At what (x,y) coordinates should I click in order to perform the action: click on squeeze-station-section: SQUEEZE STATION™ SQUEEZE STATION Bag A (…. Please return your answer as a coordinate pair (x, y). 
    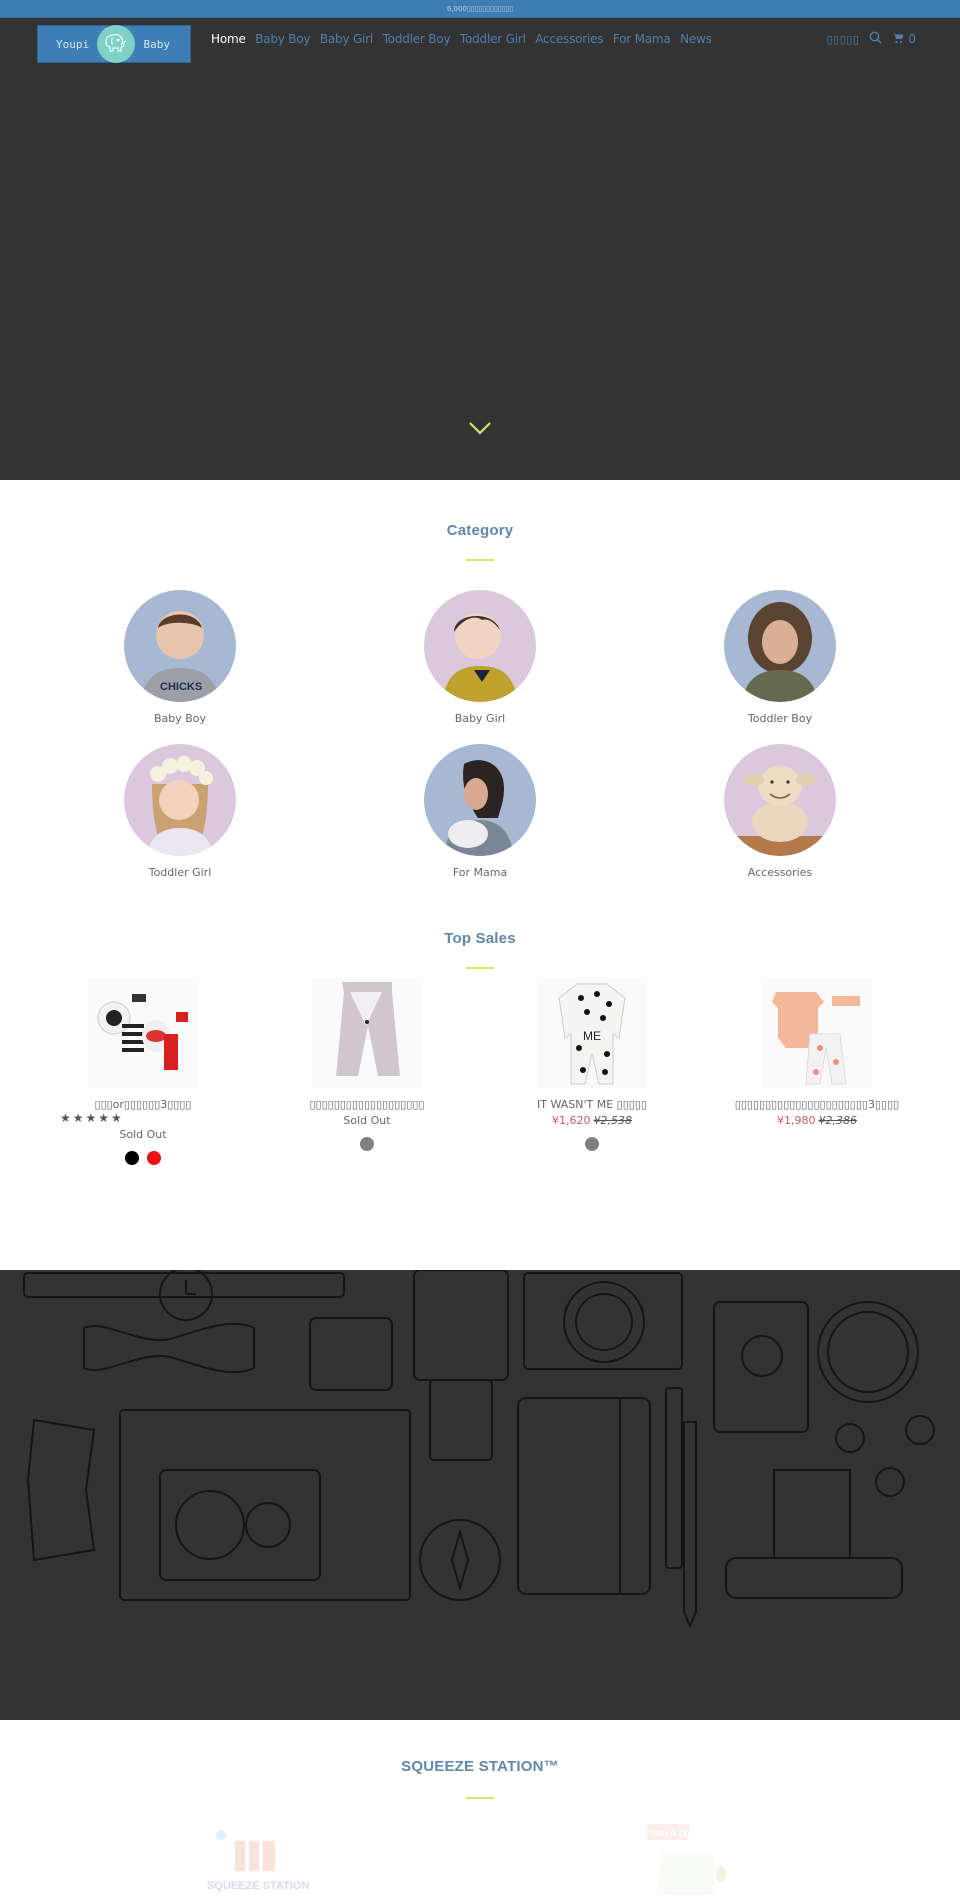
    Looking at the image, I should click on (480, 1807).